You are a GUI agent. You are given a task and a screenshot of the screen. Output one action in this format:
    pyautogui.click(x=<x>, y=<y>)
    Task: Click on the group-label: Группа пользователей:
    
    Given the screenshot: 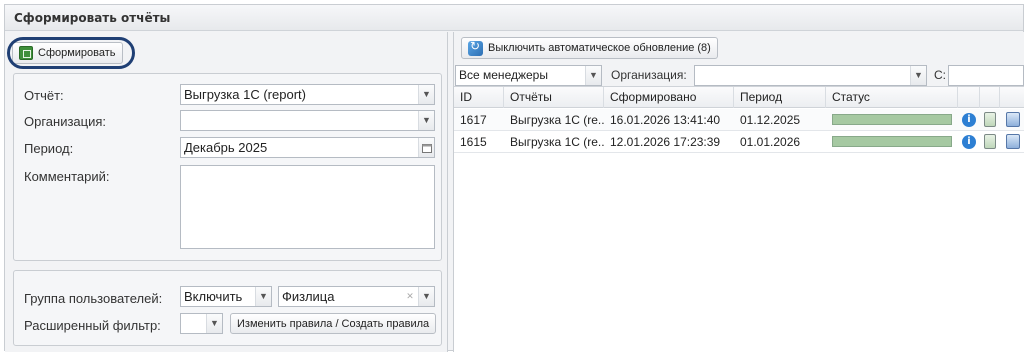 What is the action you would take?
    pyautogui.click(x=93, y=298)
    